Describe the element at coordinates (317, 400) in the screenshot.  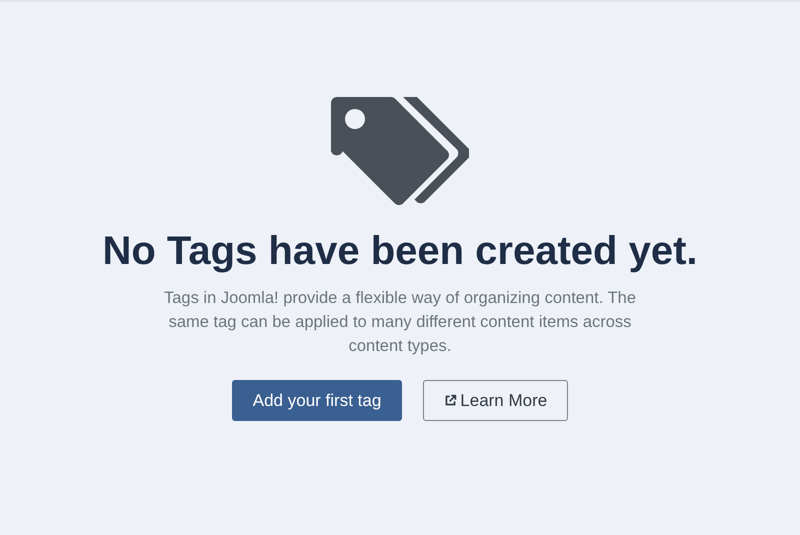
I see `add-tag-button: Add your first tag` at that location.